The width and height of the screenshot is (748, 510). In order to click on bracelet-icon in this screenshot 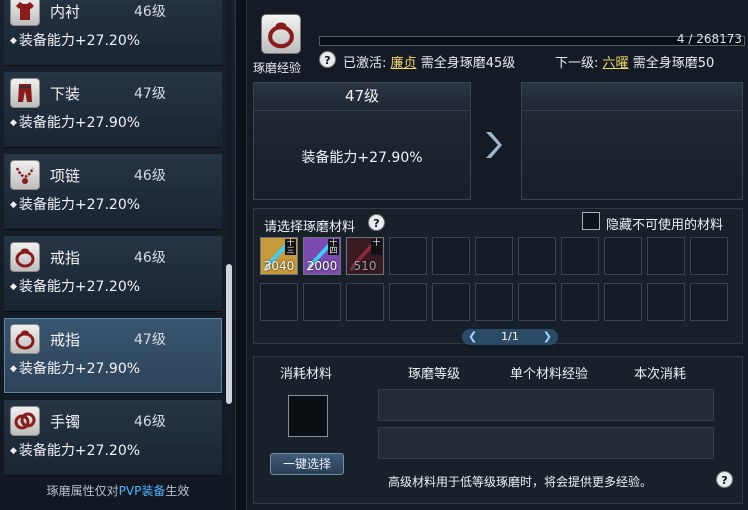, I will do `click(25, 421)`.